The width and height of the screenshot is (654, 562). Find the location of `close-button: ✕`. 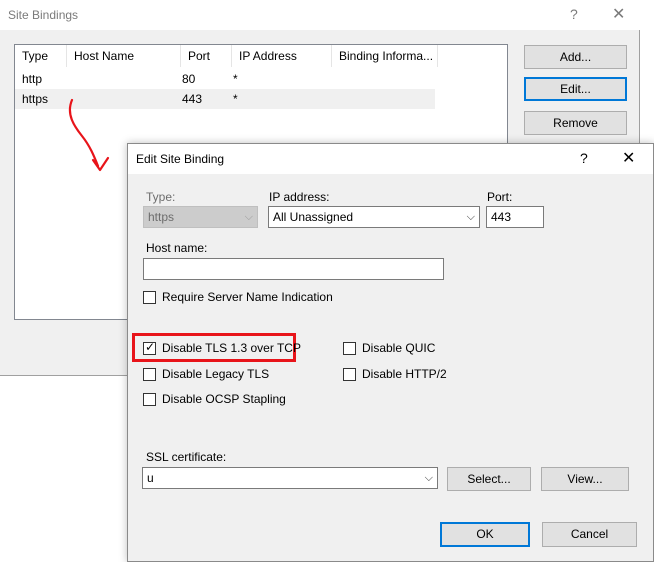

close-button: ✕ is located at coordinates (618, 14).